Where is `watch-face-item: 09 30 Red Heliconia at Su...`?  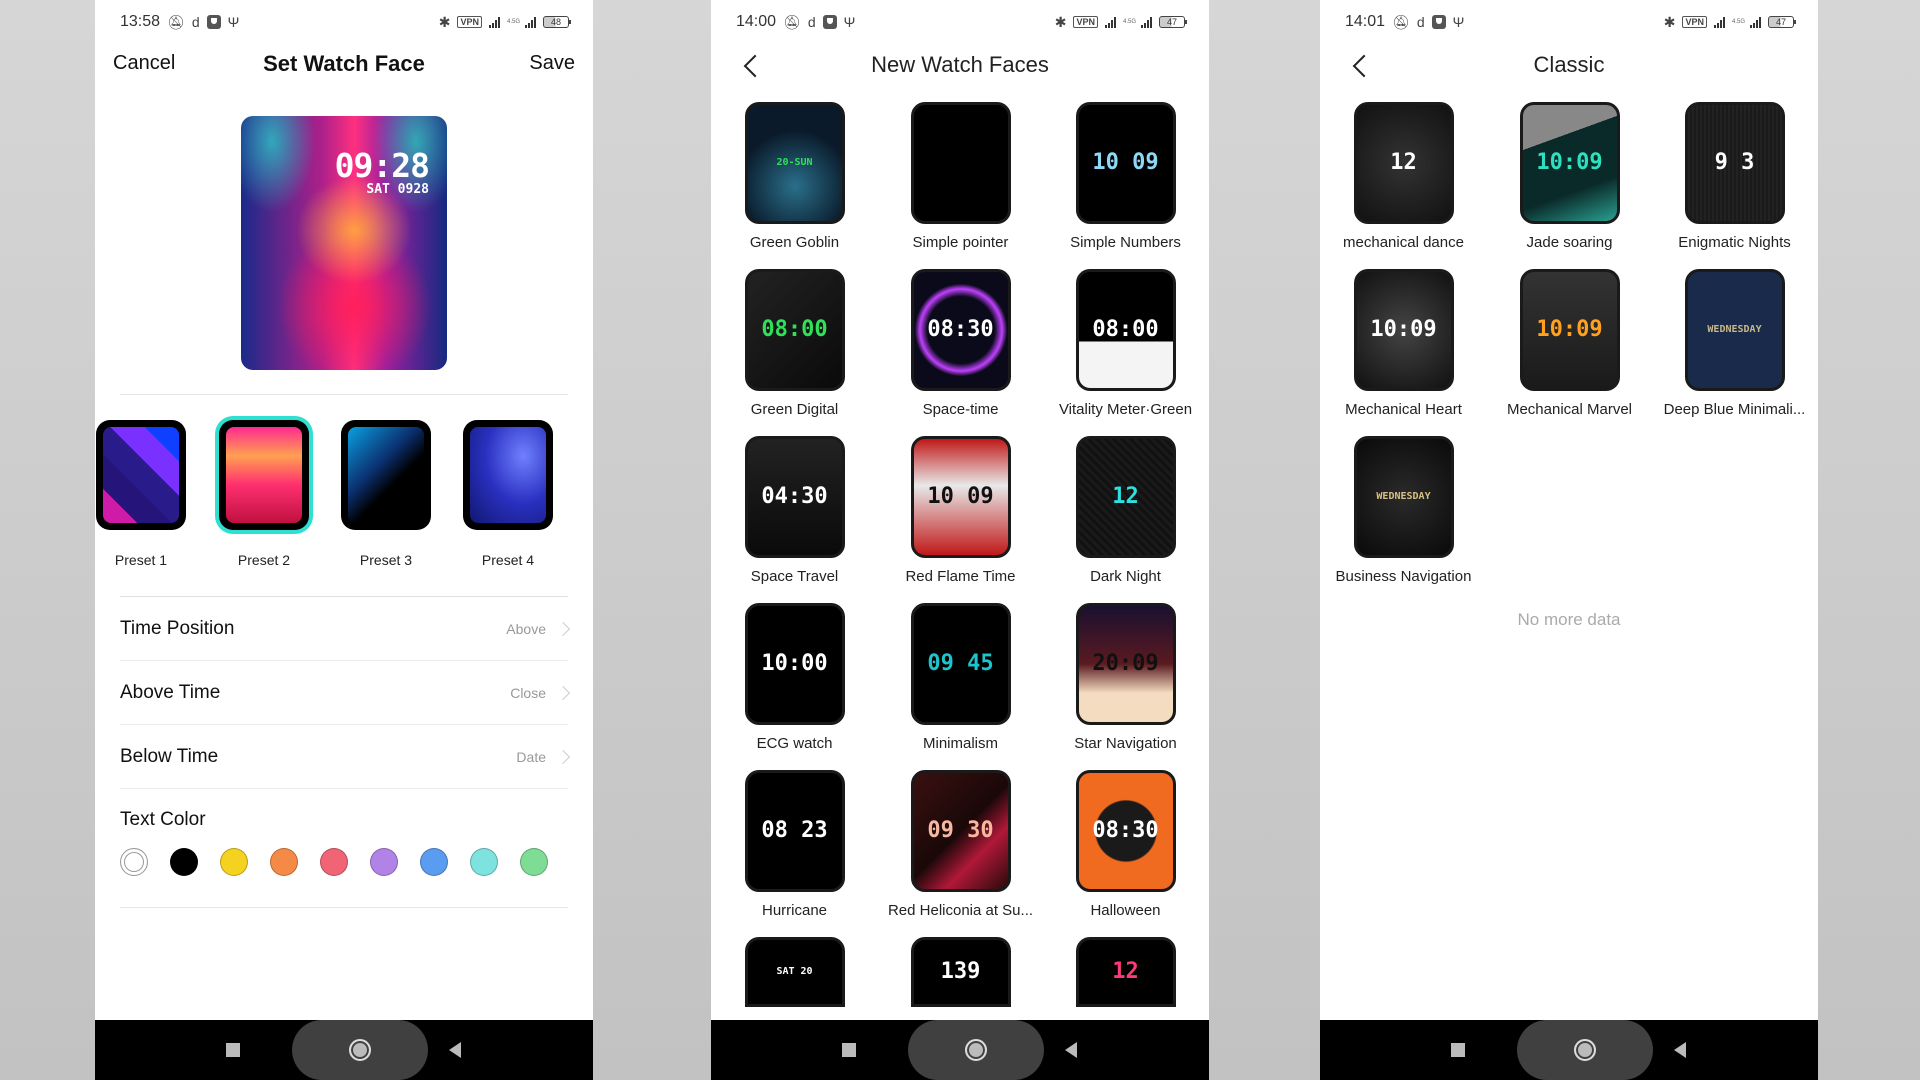
watch-face-item: 09 30 Red Heliconia at Su... is located at coordinates (960, 844).